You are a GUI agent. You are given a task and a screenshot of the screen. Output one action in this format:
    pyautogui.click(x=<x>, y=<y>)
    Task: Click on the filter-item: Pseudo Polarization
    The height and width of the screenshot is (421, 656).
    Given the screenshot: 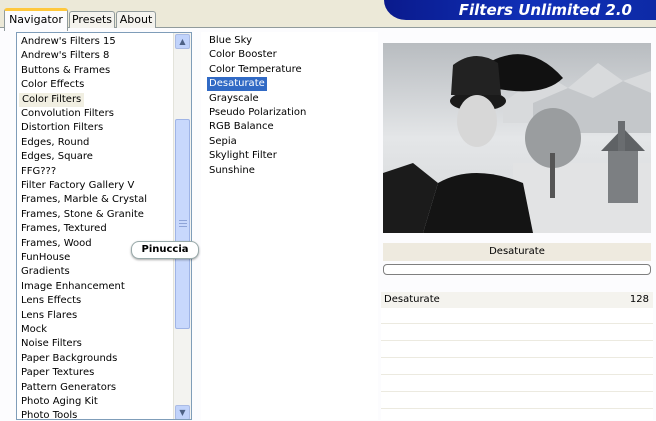 What is the action you would take?
    pyautogui.click(x=257, y=113)
    